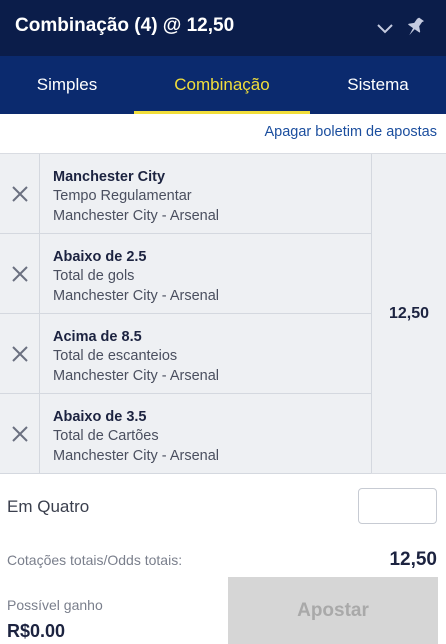 This screenshot has height=644, width=446. Describe the element at coordinates (106, 436) in the screenshot. I see `selection-market: Total de Cartões` at that location.